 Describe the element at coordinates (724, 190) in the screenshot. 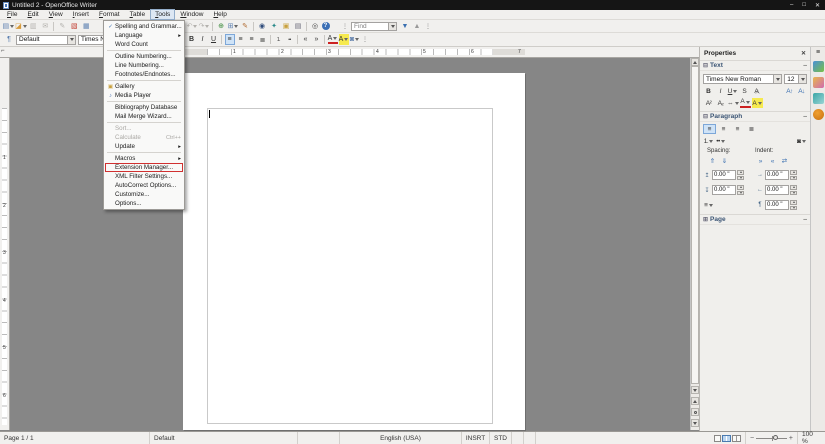

I see `below-spacing-value: 0.00 "` at that location.